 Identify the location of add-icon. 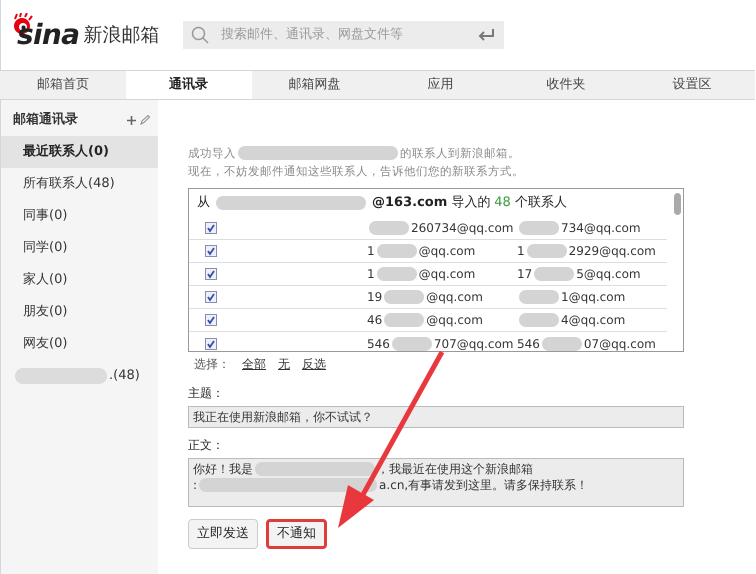
(131, 120).